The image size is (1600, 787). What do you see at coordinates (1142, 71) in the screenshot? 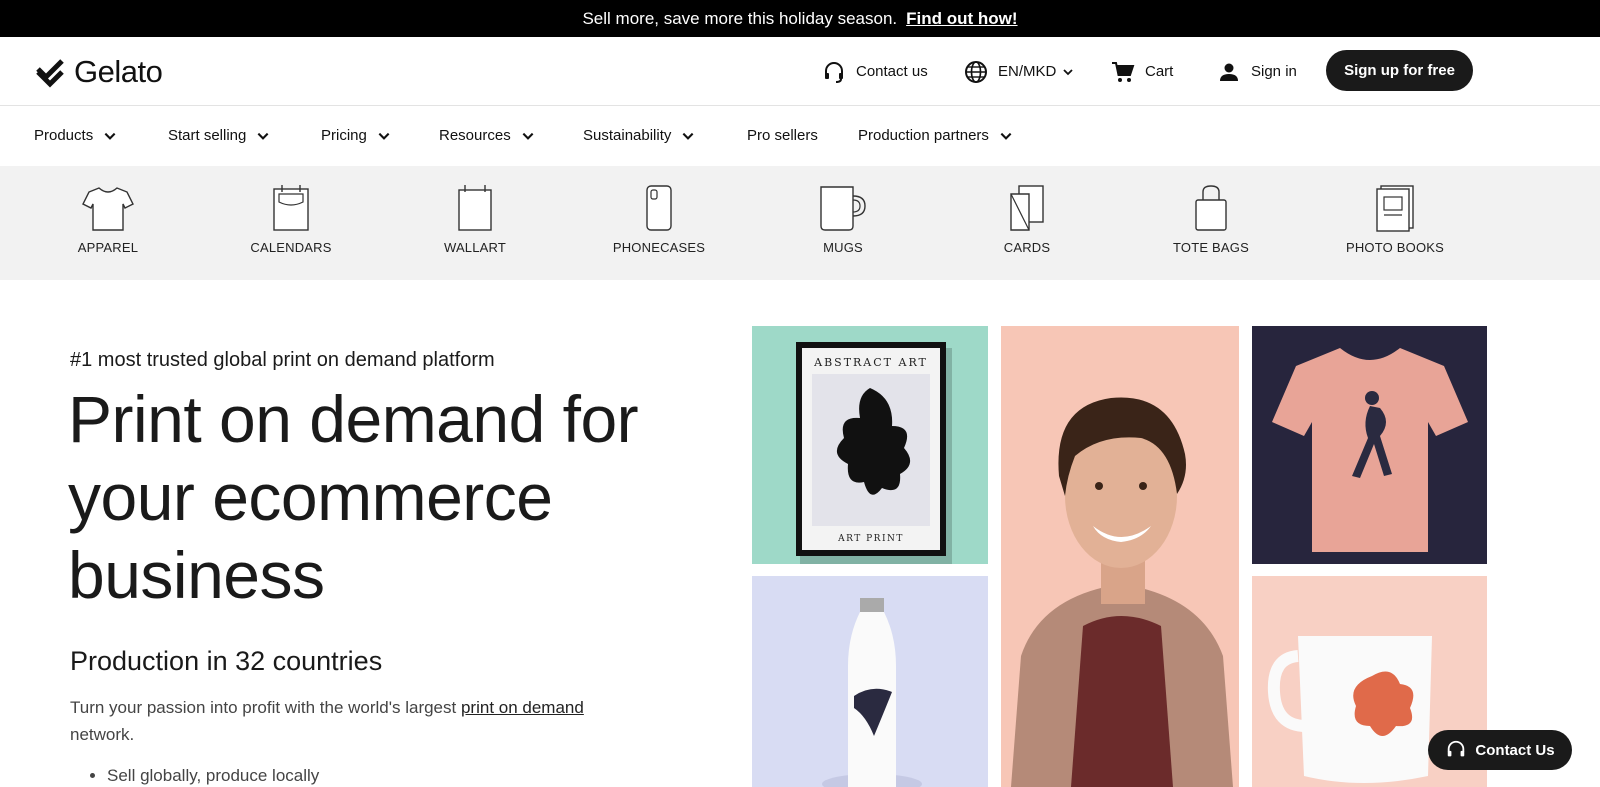
I see `cart-link: Cart` at bounding box center [1142, 71].